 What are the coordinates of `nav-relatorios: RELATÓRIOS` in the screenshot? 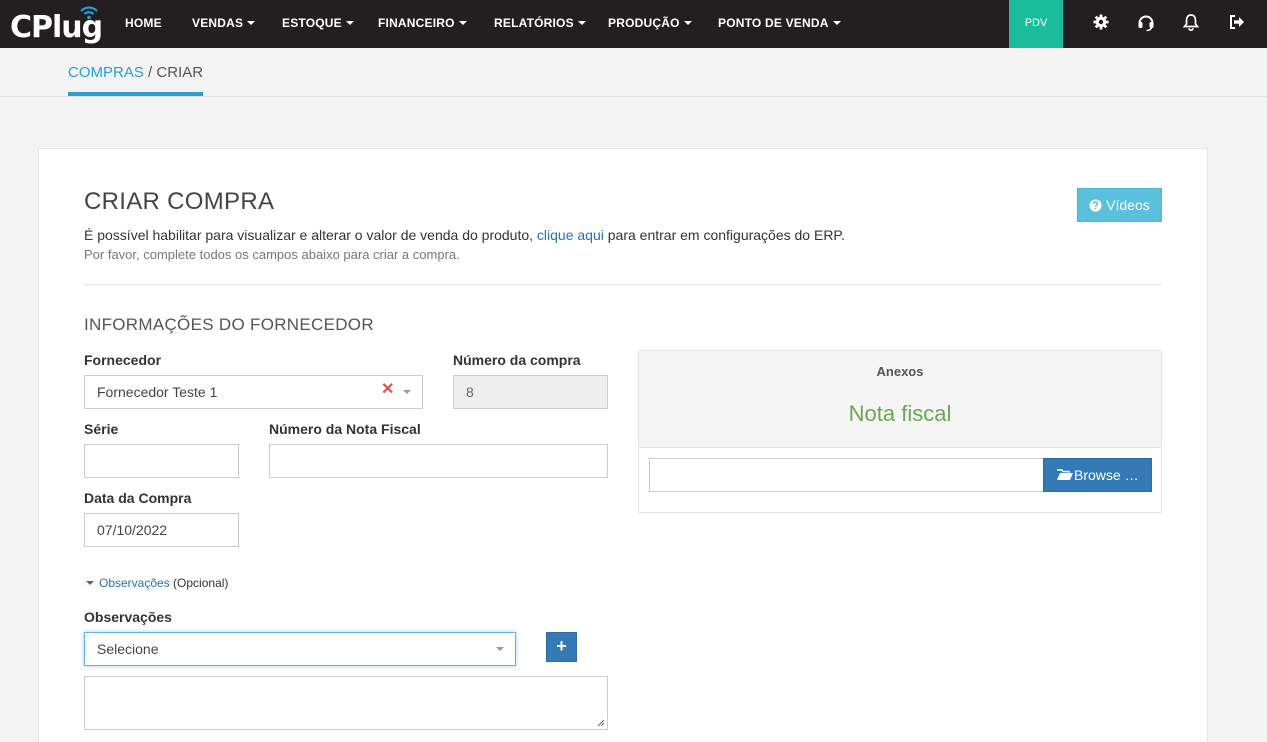 It's located at (540, 24).